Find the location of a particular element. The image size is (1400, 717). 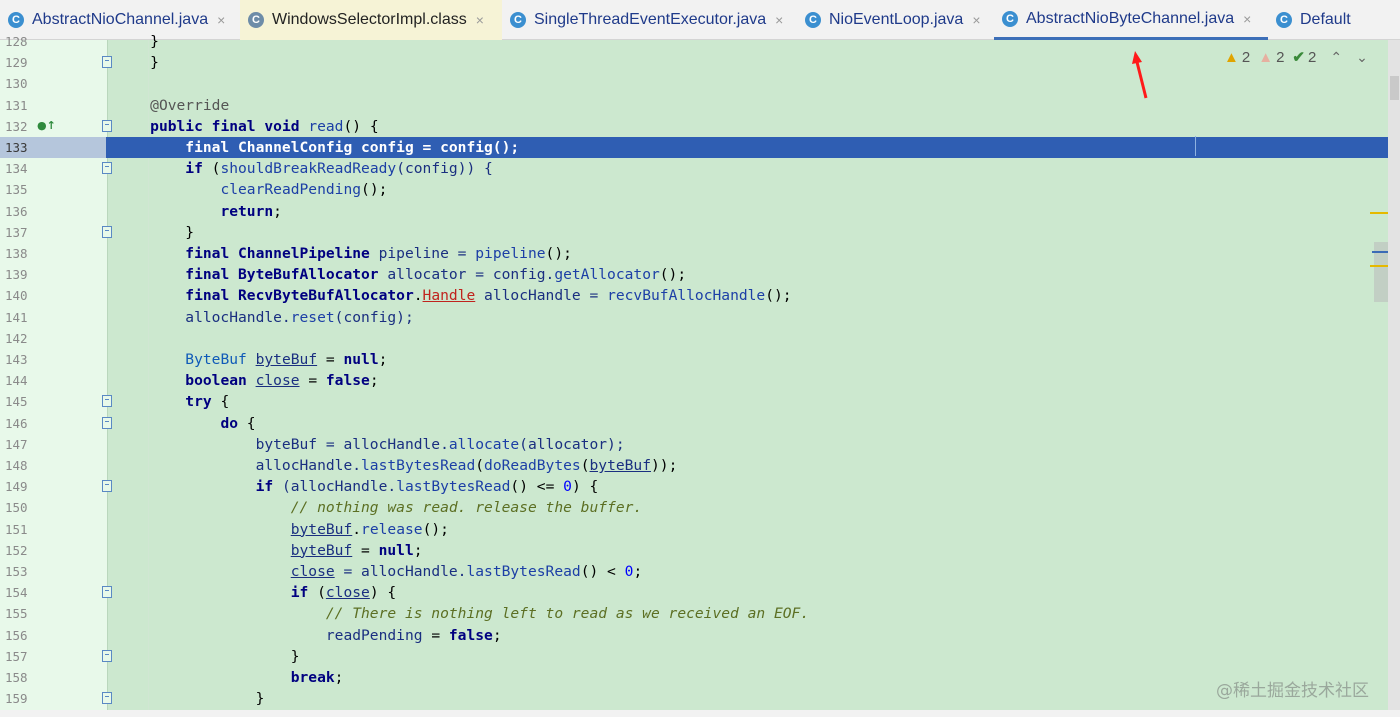

line-number: 142 is located at coordinates (20, 338).